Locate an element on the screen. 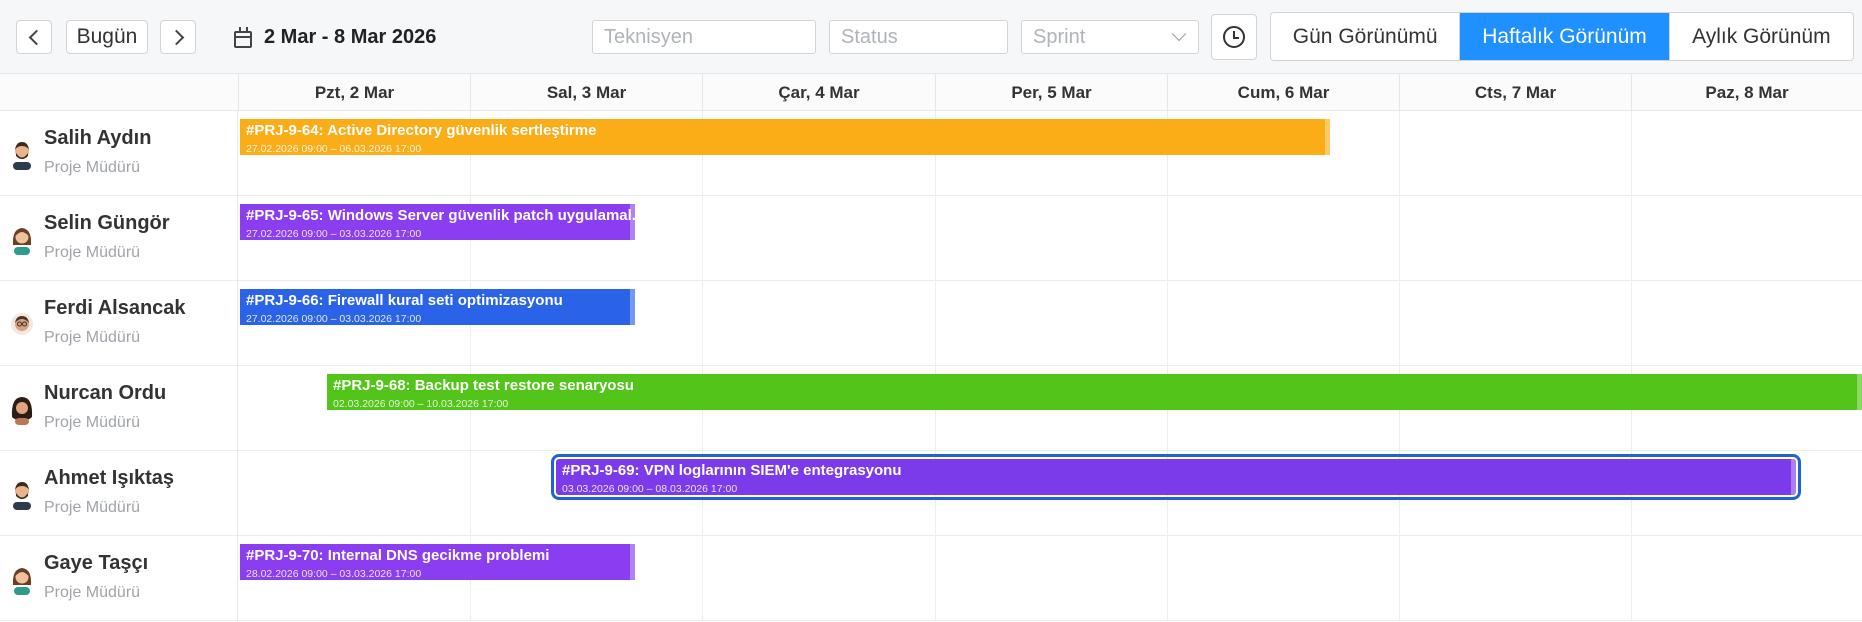  calendar-icon is located at coordinates (243, 37).